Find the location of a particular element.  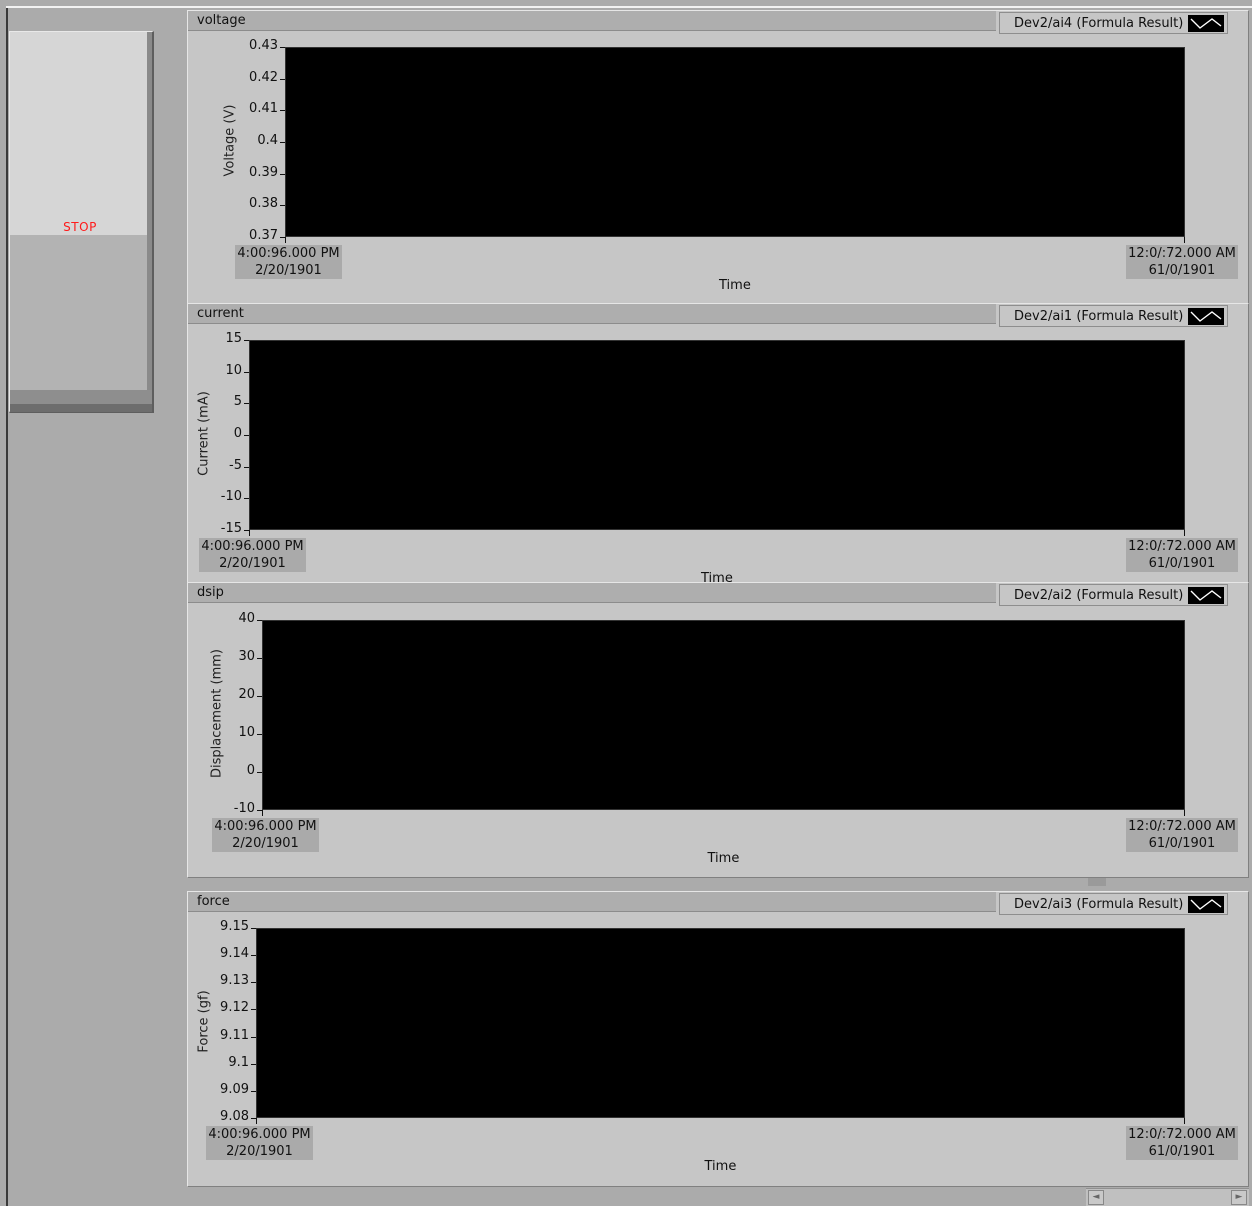

y-tick-label: 0.4 is located at coordinates (267, 140).